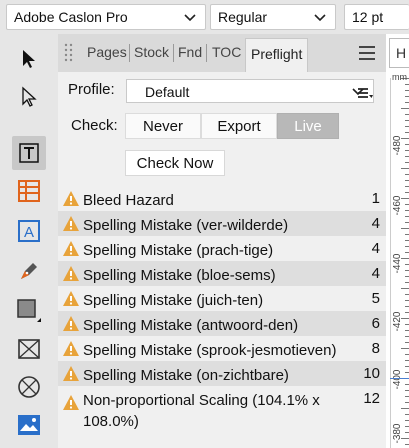 This screenshot has width=409, height=448. What do you see at coordinates (179, 275) in the screenshot?
I see `issue-text: Spelling Mistake (bloe-sems)` at bounding box center [179, 275].